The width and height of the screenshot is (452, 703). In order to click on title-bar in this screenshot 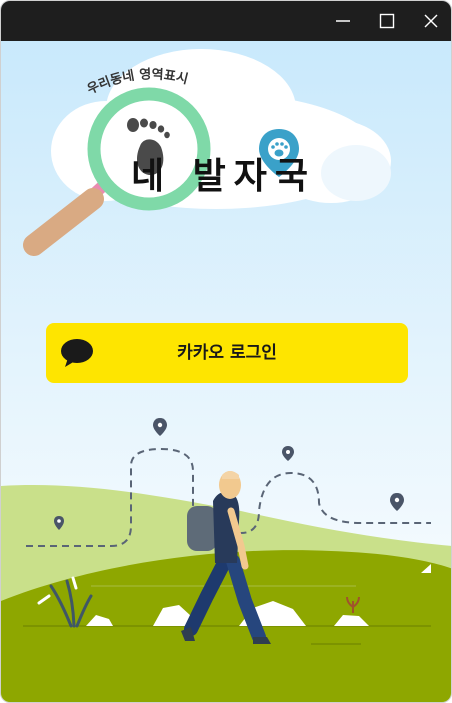, I will do `click(226, 21)`.